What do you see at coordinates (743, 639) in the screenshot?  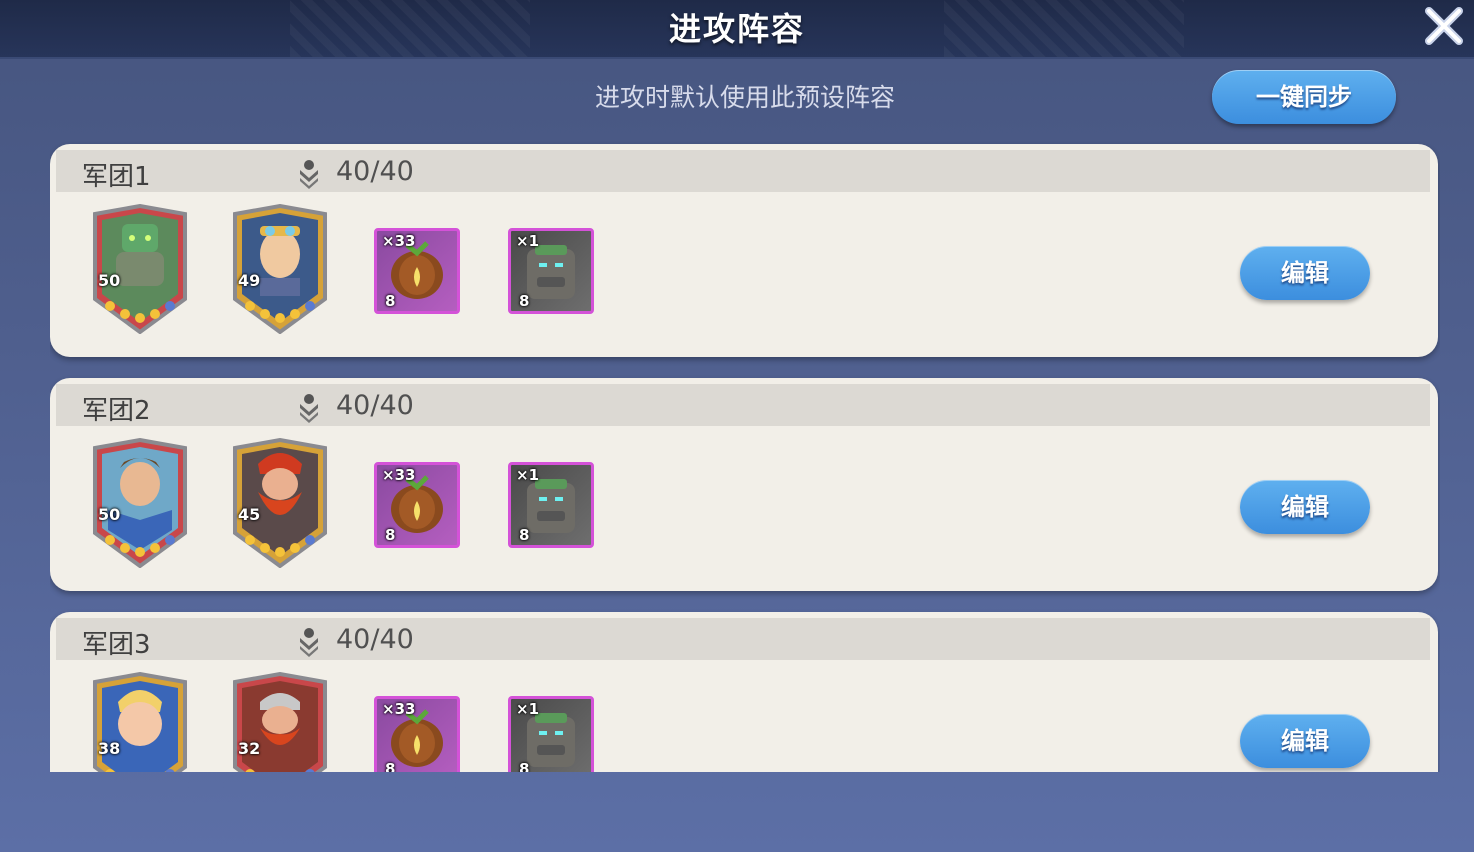 I see `legion-header: 军团3 40/40` at bounding box center [743, 639].